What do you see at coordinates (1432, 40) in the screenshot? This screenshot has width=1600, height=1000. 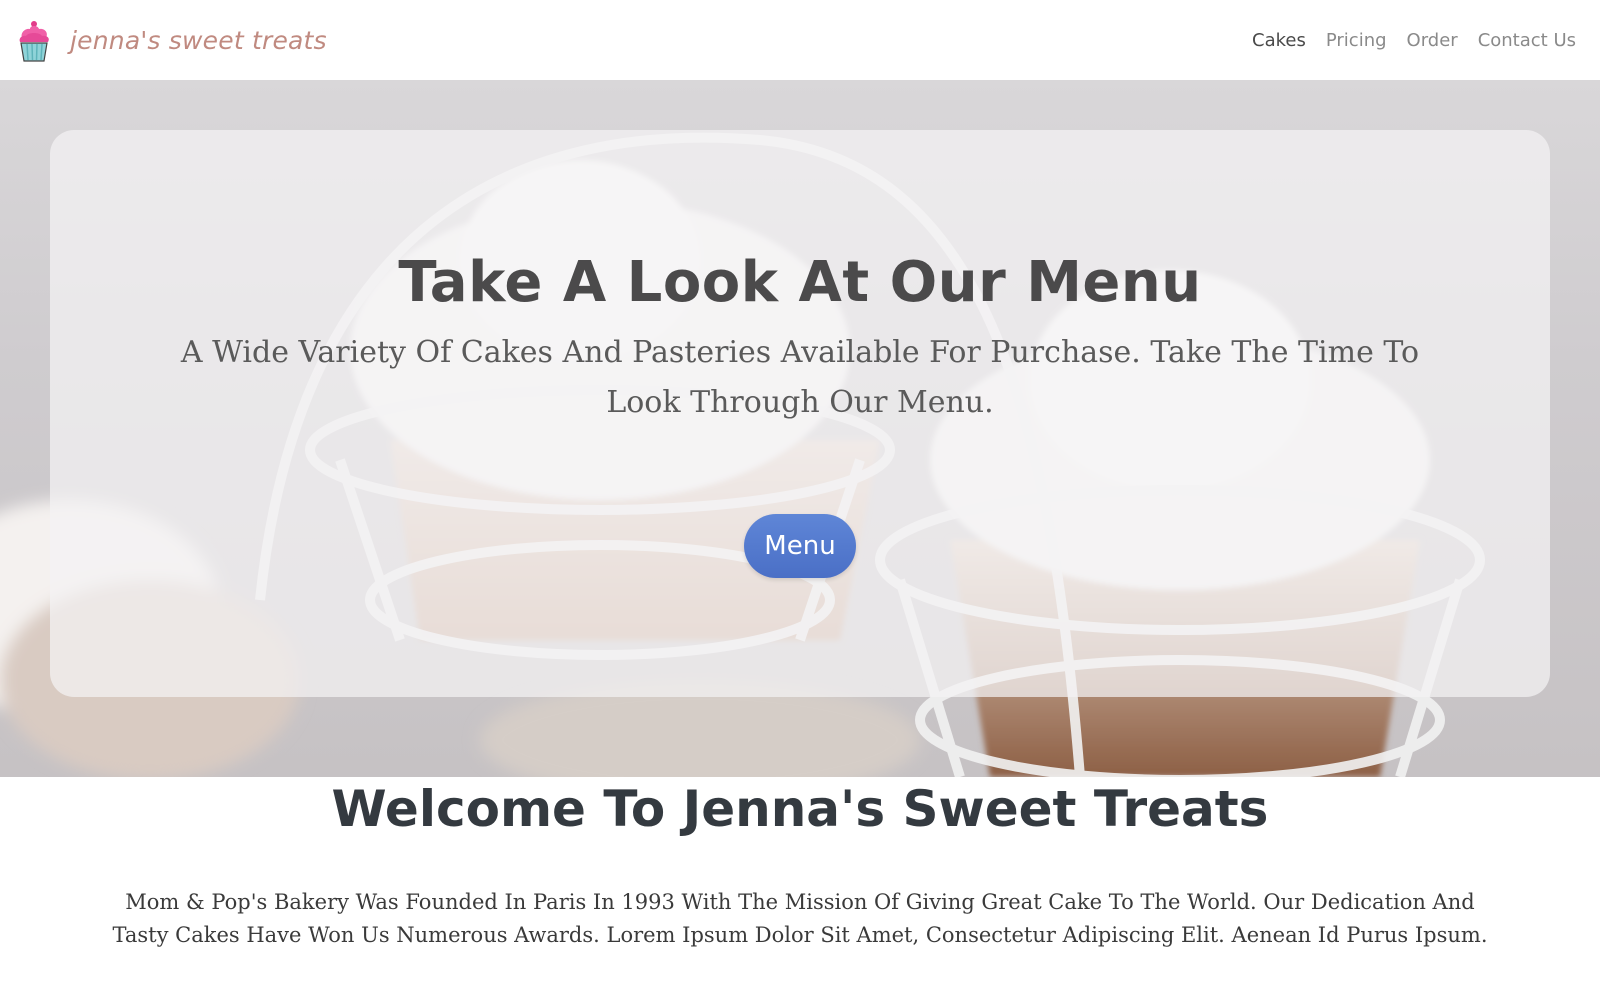 I see `nav-item-order: Order` at bounding box center [1432, 40].